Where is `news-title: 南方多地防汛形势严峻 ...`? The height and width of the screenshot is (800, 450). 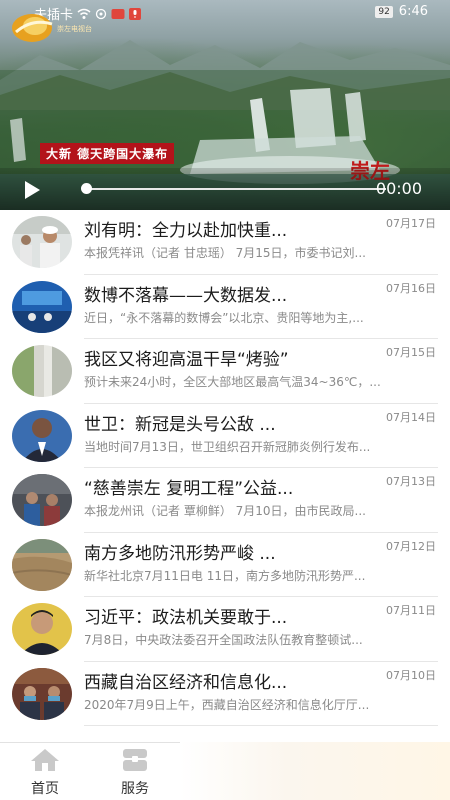 news-title: 南方多地防汛形势严峻 ... is located at coordinates (180, 553).